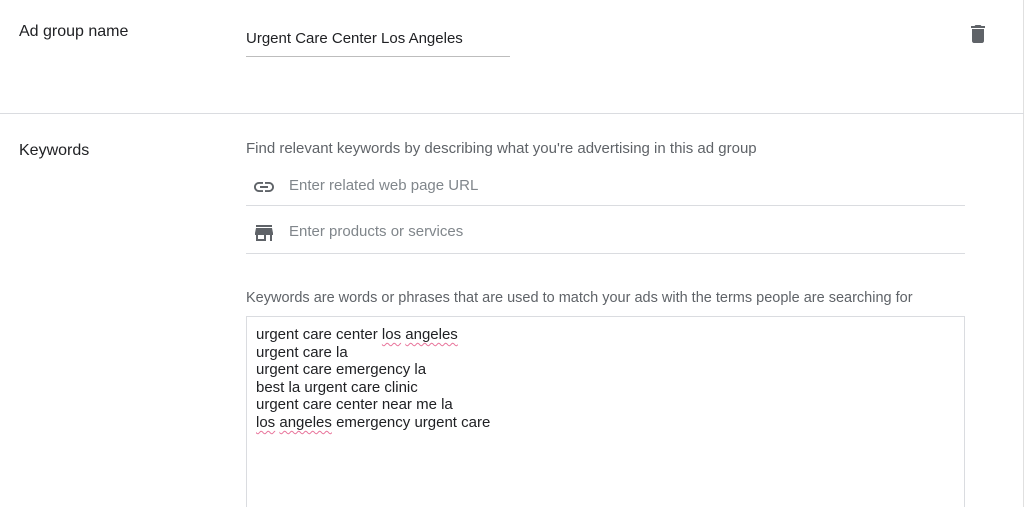 The image size is (1024, 507). I want to click on keyword-line: urgent care center near me la, so click(354, 405).